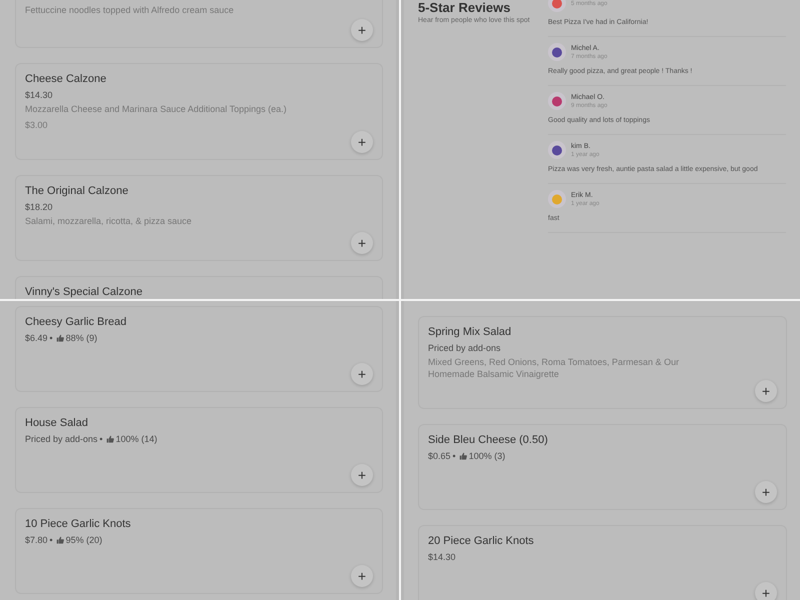 This screenshot has height=600, width=800. Describe the element at coordinates (82, 338) in the screenshot. I see `item-rating: 88% (9)` at that location.